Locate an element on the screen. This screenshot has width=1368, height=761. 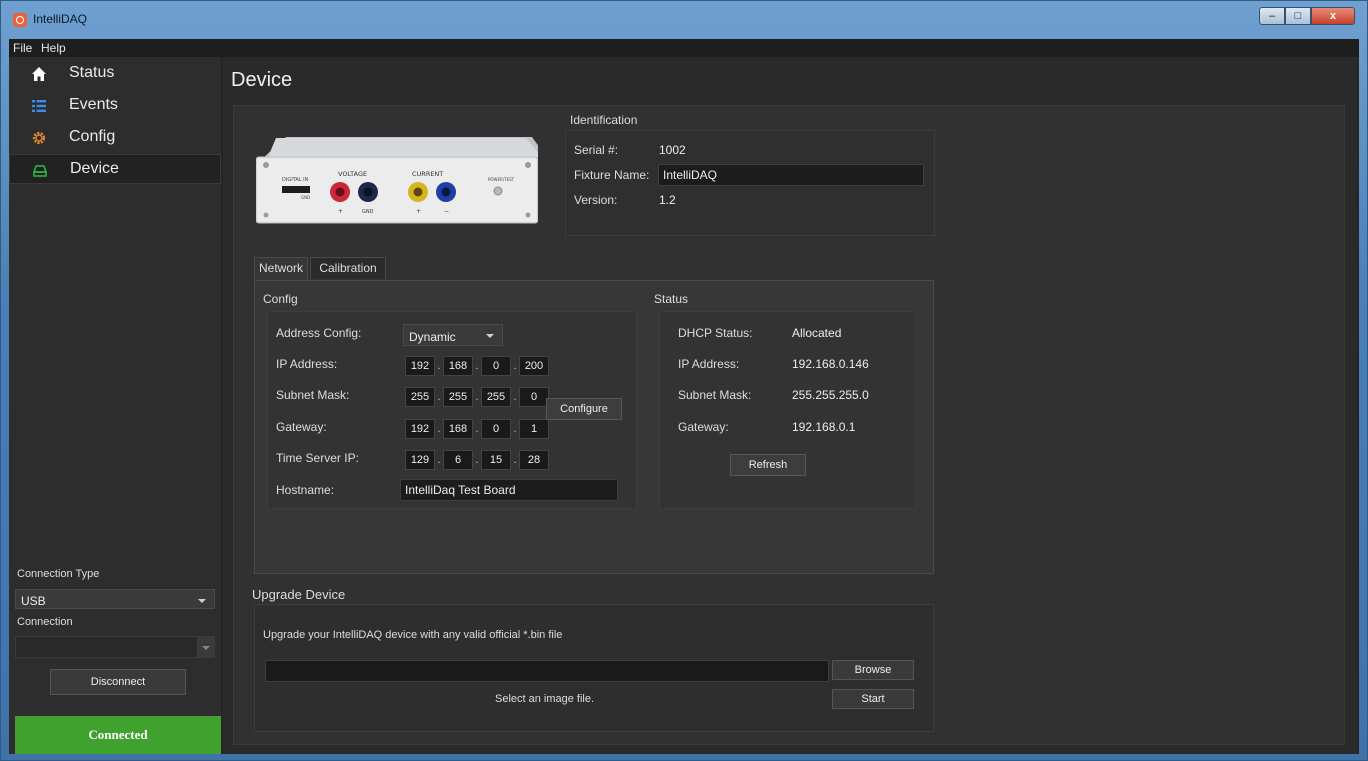
start-button: Start is located at coordinates (873, 699).